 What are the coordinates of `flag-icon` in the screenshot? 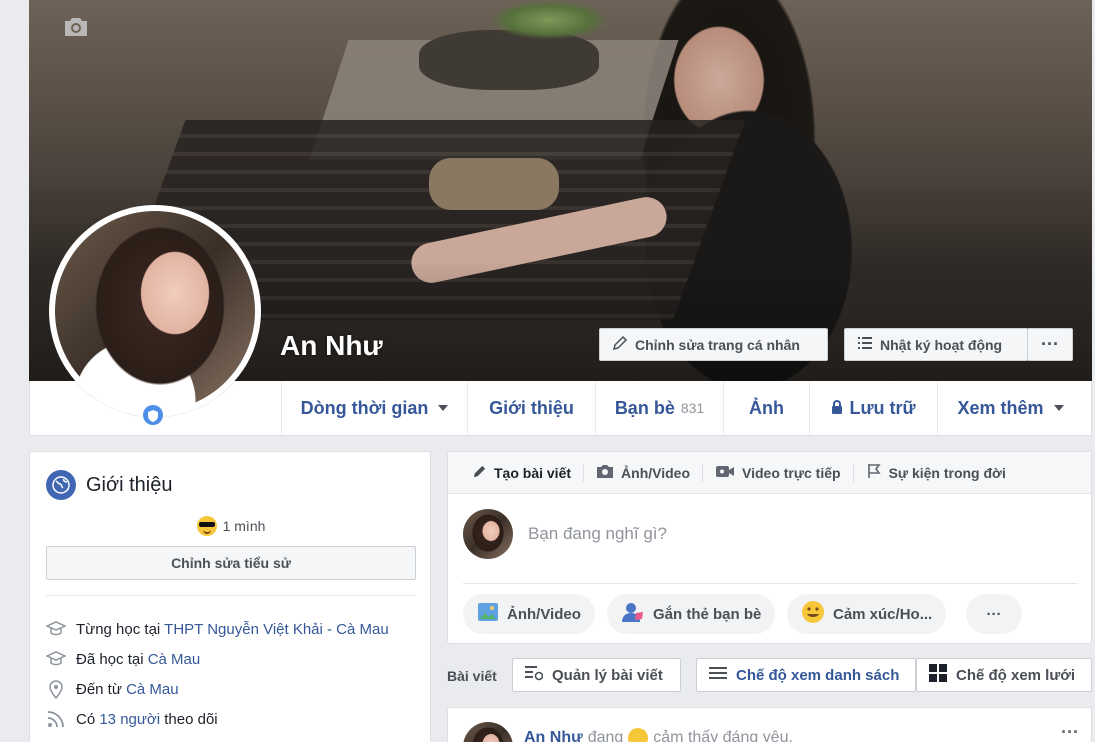 It's located at (874, 472).